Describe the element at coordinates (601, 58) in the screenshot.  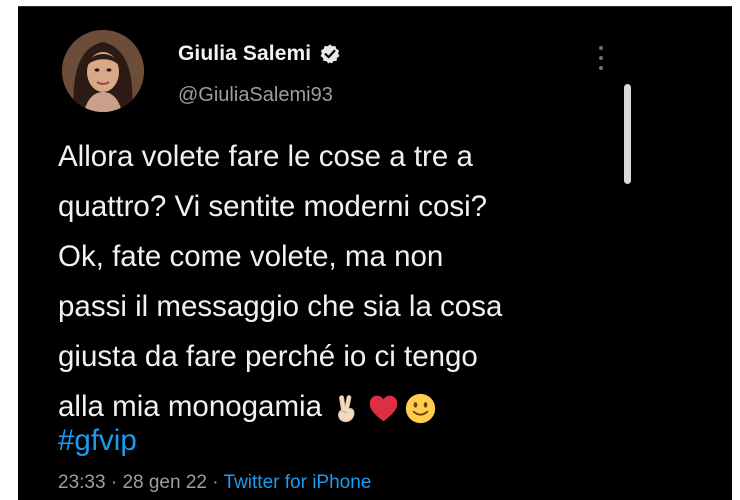
I see `more-options-icon` at that location.